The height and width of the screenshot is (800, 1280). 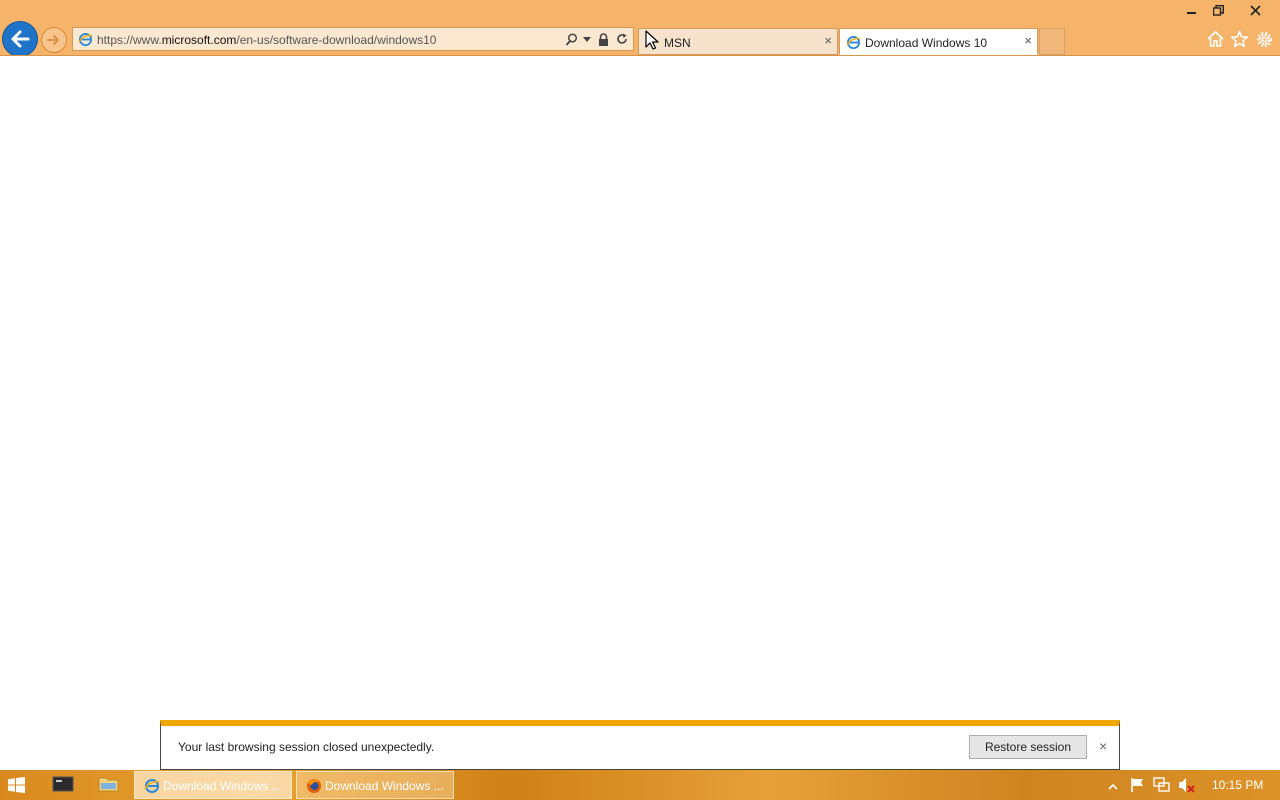 What do you see at coordinates (652, 41) in the screenshot?
I see `mouse-cursor-icon` at bounding box center [652, 41].